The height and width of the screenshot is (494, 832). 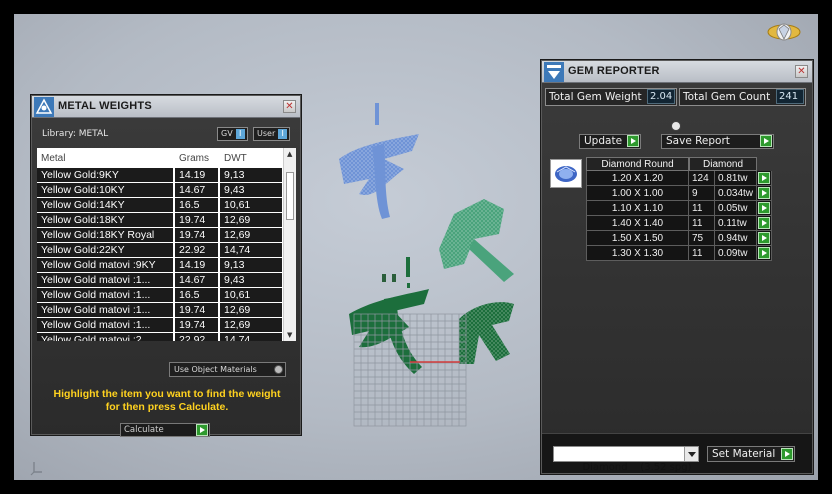 What do you see at coordinates (159, 220) in the screenshot?
I see `table-row: Yellow Gold:18KY 19.74 12,69` at bounding box center [159, 220].